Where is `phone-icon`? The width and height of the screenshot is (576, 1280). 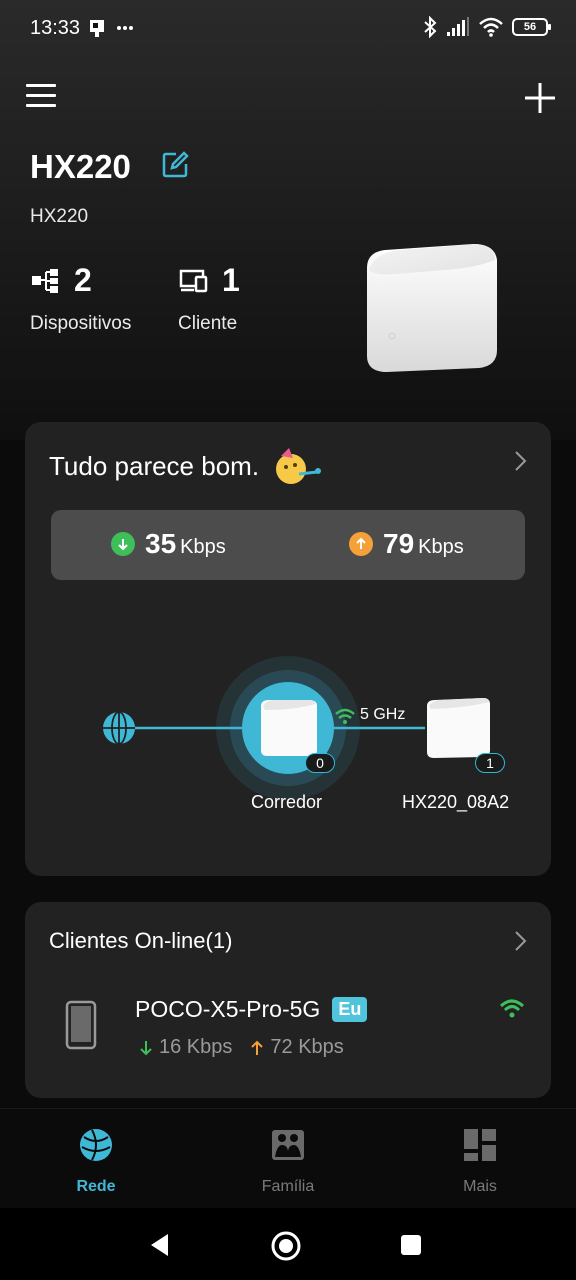 phone-icon is located at coordinates (81, 1025).